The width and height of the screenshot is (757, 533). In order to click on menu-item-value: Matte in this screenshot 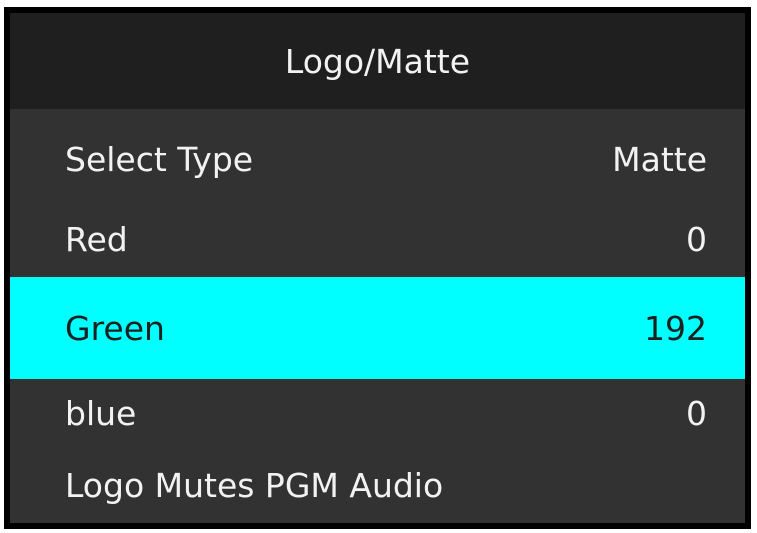, I will do `click(659, 159)`.